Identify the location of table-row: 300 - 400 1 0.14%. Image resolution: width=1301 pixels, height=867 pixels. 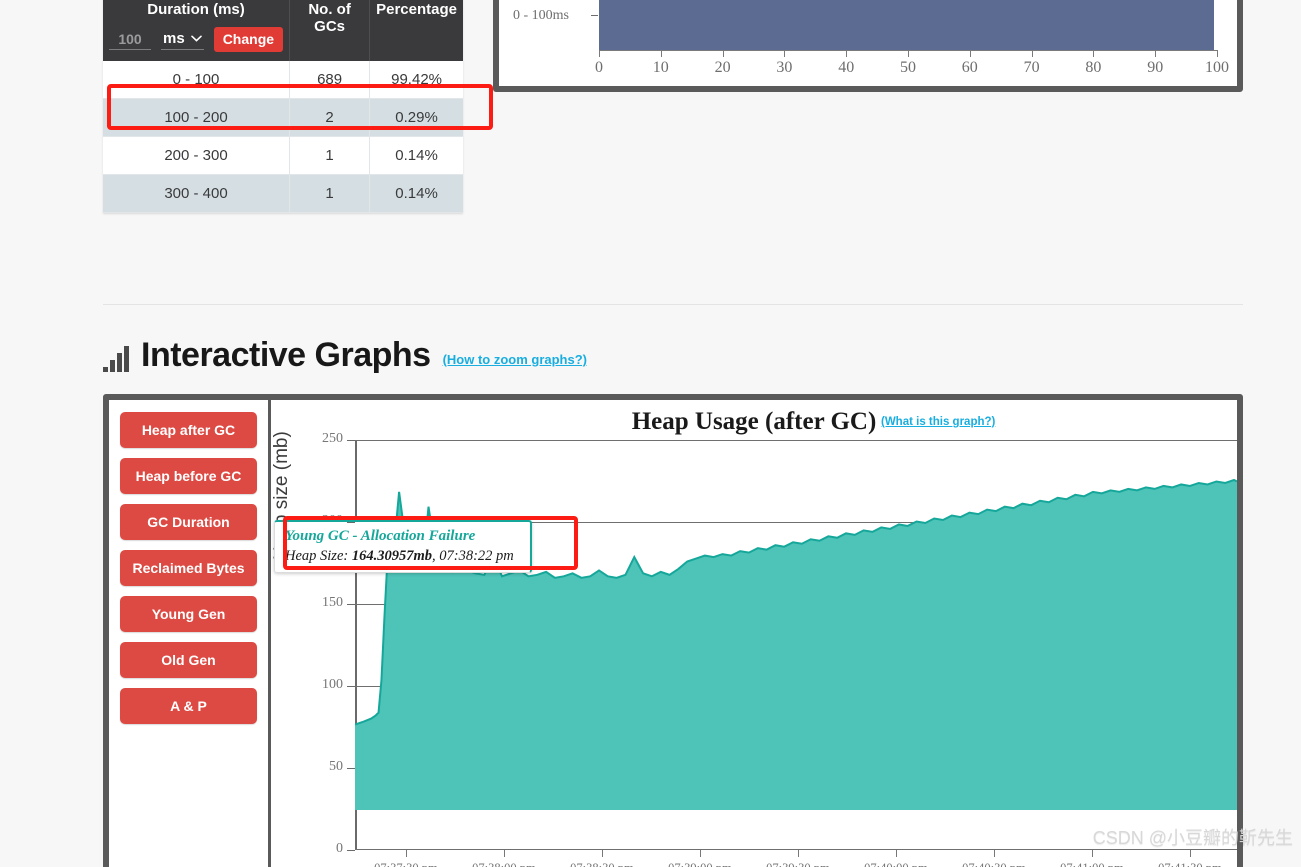
(283, 194).